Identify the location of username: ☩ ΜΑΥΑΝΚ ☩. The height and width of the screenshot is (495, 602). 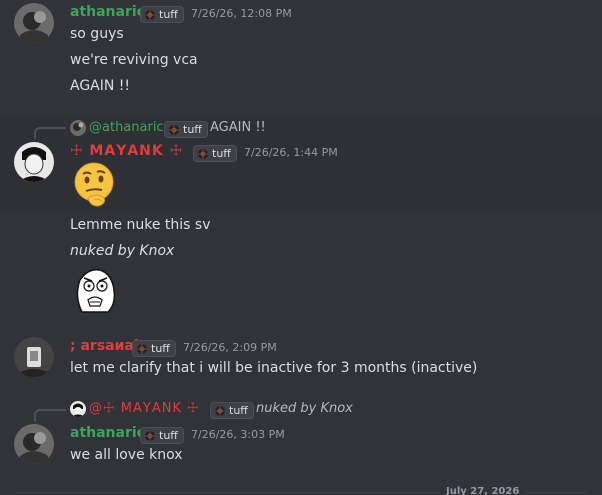
(126, 151).